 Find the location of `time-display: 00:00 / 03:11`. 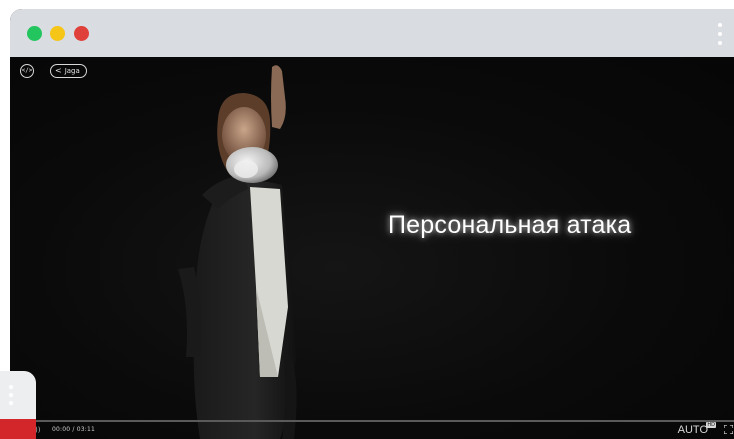

time-display: 00:00 / 03:11 is located at coordinates (74, 429).